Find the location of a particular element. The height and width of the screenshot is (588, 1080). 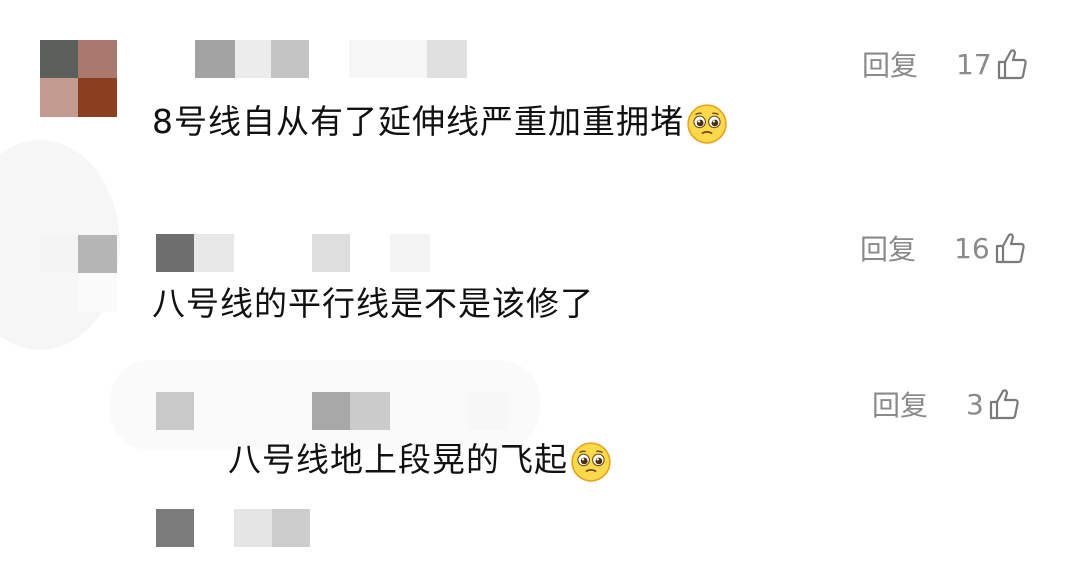

comment-body: 八号线的平行线是不是该修了 is located at coordinates (373, 303).